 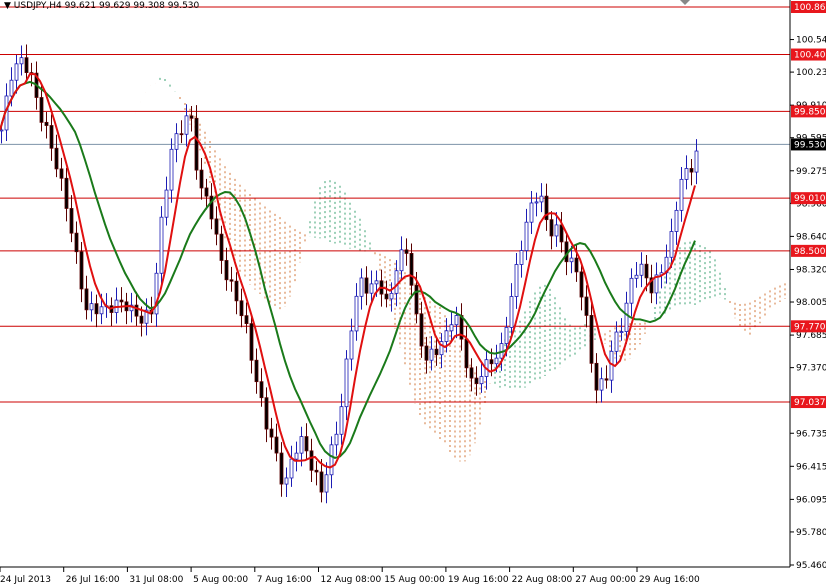 What do you see at coordinates (101, 6) in the screenshot?
I see `chart-title: ▼ USDJPY,H4 99.621 99.629 99.308 99.530` at bounding box center [101, 6].